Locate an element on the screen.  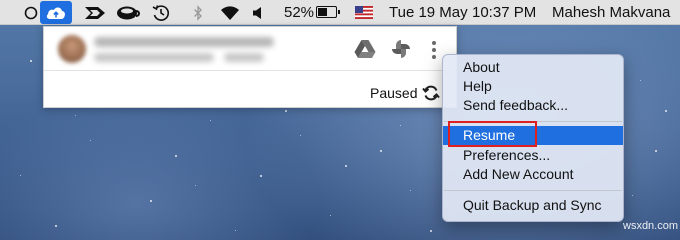
clock-date: Tue 19 May is located at coordinates (428, 12).